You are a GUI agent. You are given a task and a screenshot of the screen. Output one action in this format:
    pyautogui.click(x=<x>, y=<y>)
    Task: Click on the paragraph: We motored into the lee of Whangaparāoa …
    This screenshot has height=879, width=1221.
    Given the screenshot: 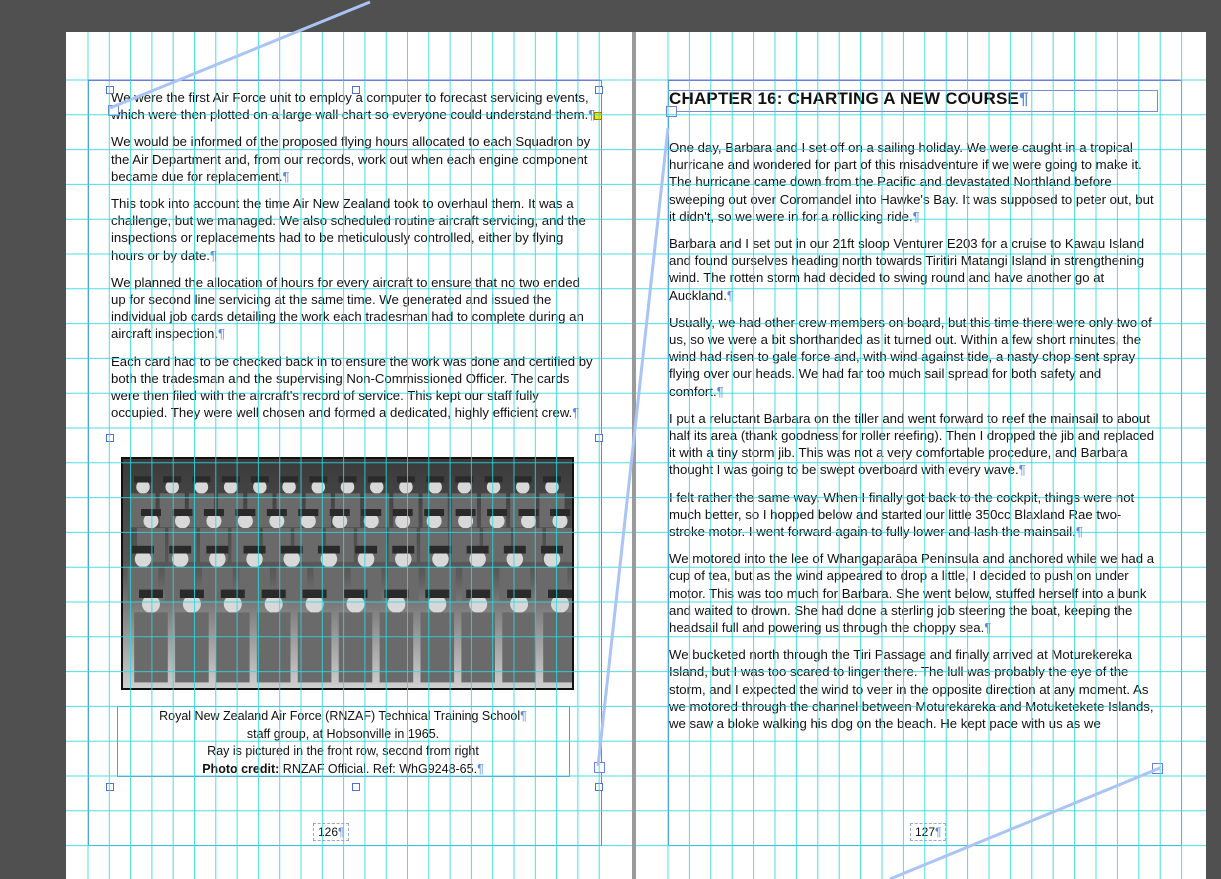 What is the action you would take?
    pyautogui.click(x=912, y=593)
    